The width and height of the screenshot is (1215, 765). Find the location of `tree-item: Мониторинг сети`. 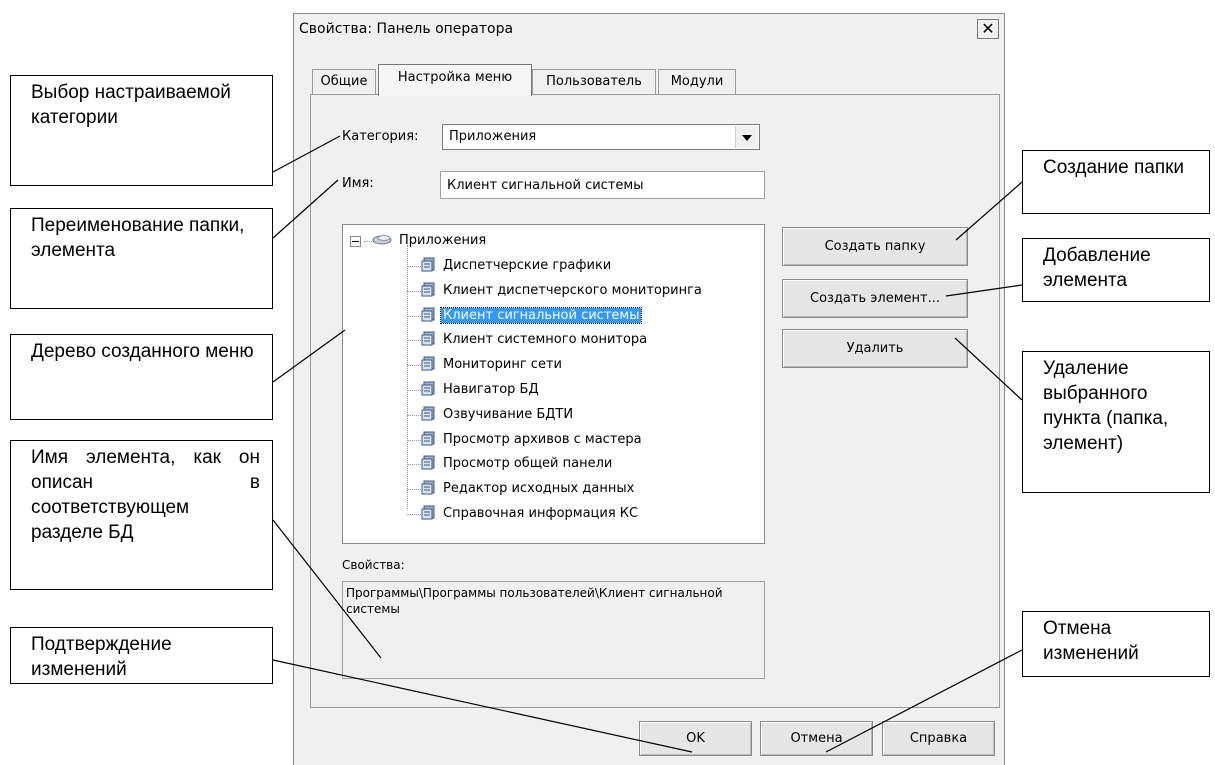

tree-item: Мониторинг сети is located at coordinates (492, 364).